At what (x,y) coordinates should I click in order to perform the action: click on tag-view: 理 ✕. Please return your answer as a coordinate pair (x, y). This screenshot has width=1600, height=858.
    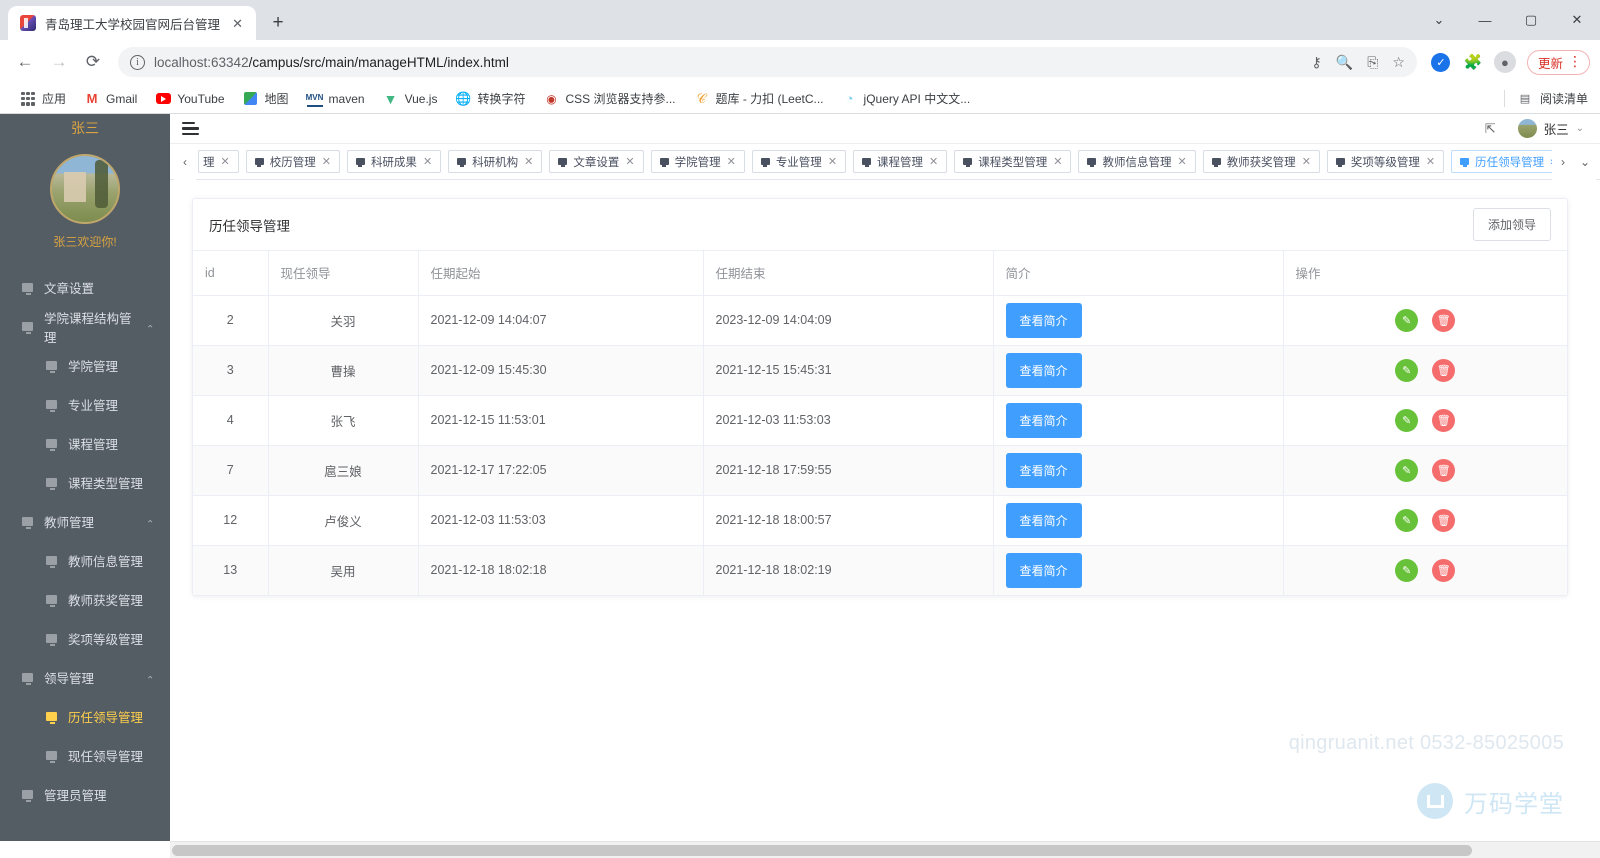
    Looking at the image, I should click on (218, 161).